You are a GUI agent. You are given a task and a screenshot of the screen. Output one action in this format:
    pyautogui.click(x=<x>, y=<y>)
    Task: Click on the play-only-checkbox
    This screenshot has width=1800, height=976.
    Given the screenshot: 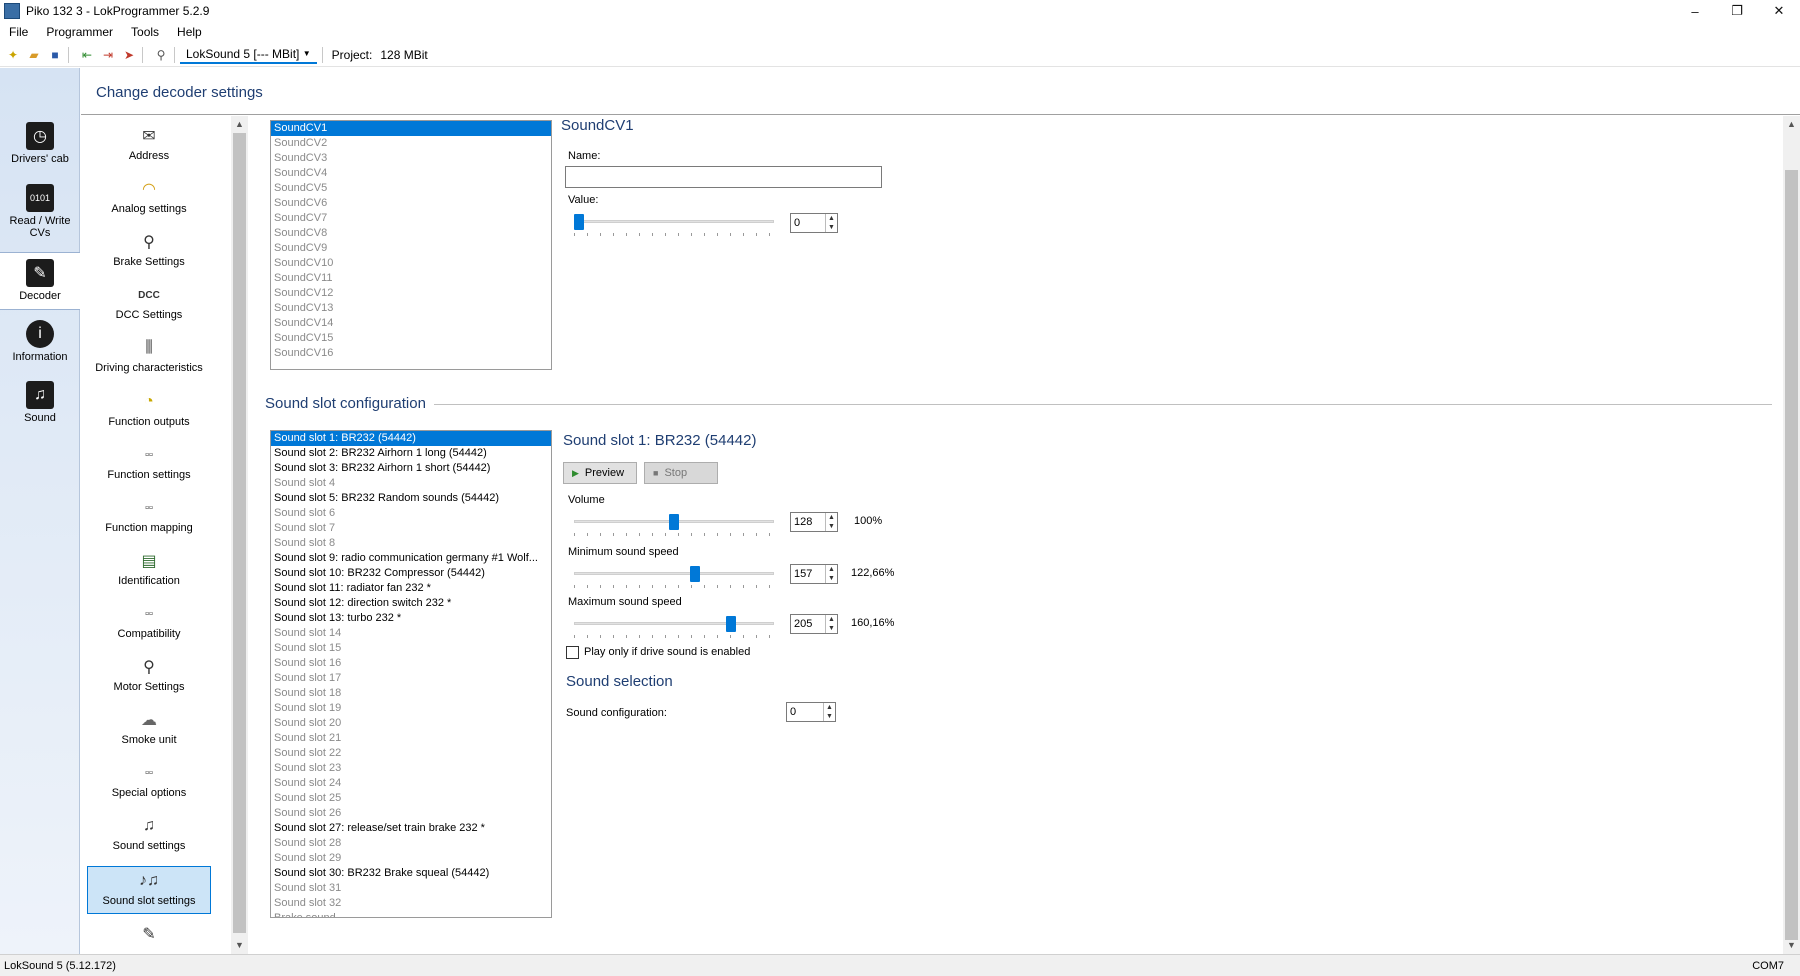 What is the action you would take?
    pyautogui.click(x=572, y=652)
    